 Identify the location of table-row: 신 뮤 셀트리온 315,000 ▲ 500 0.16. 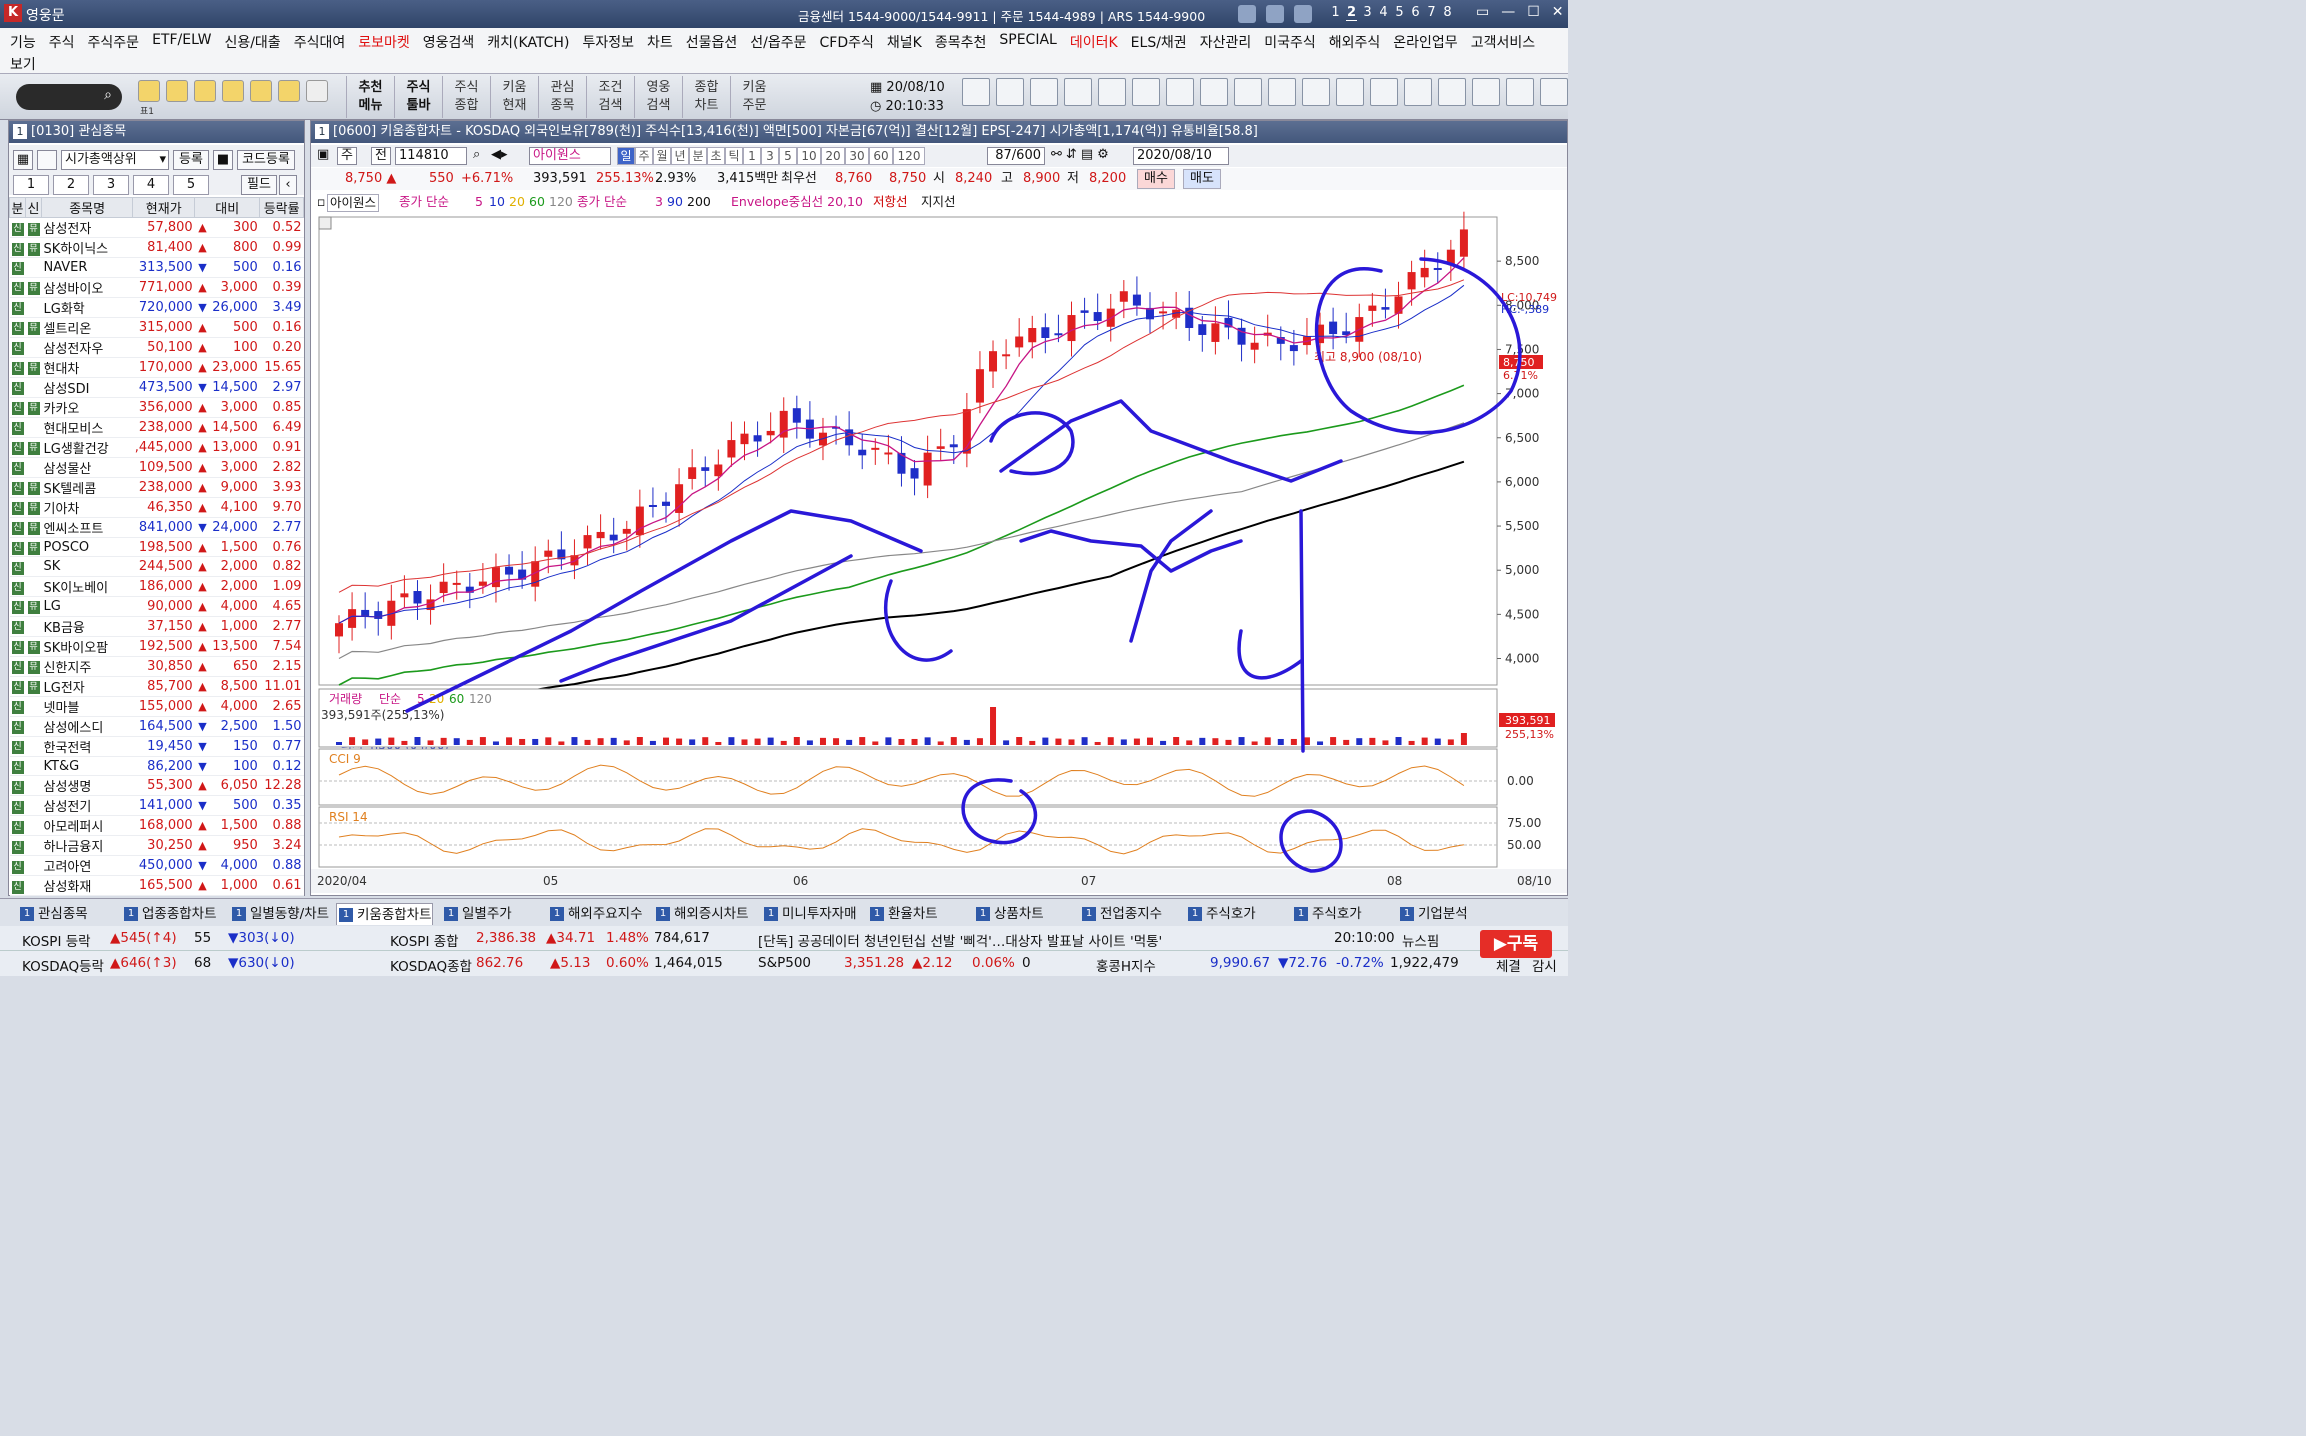
(156, 327).